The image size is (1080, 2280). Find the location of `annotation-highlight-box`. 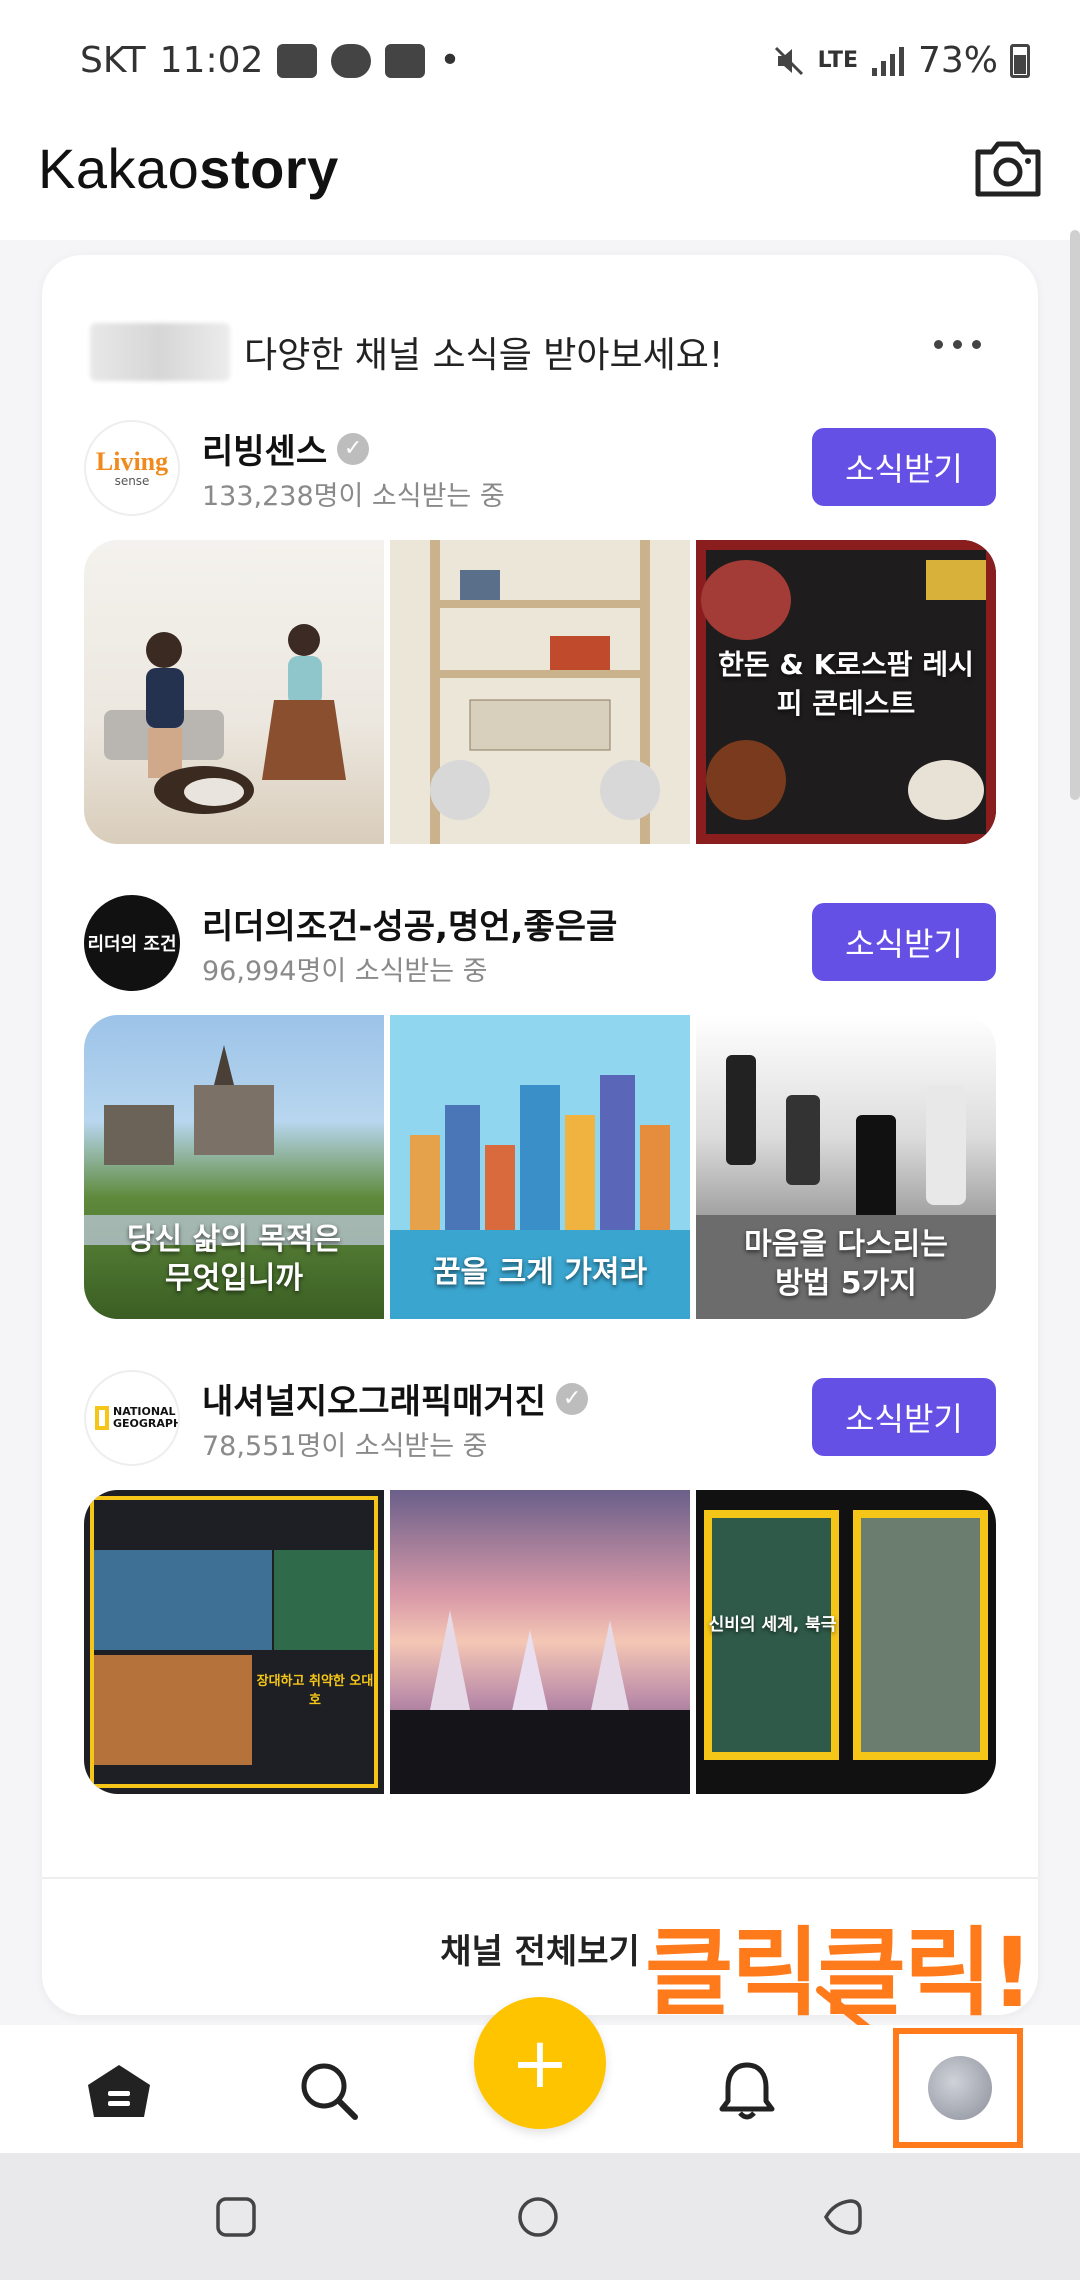

annotation-highlight-box is located at coordinates (958, 2088).